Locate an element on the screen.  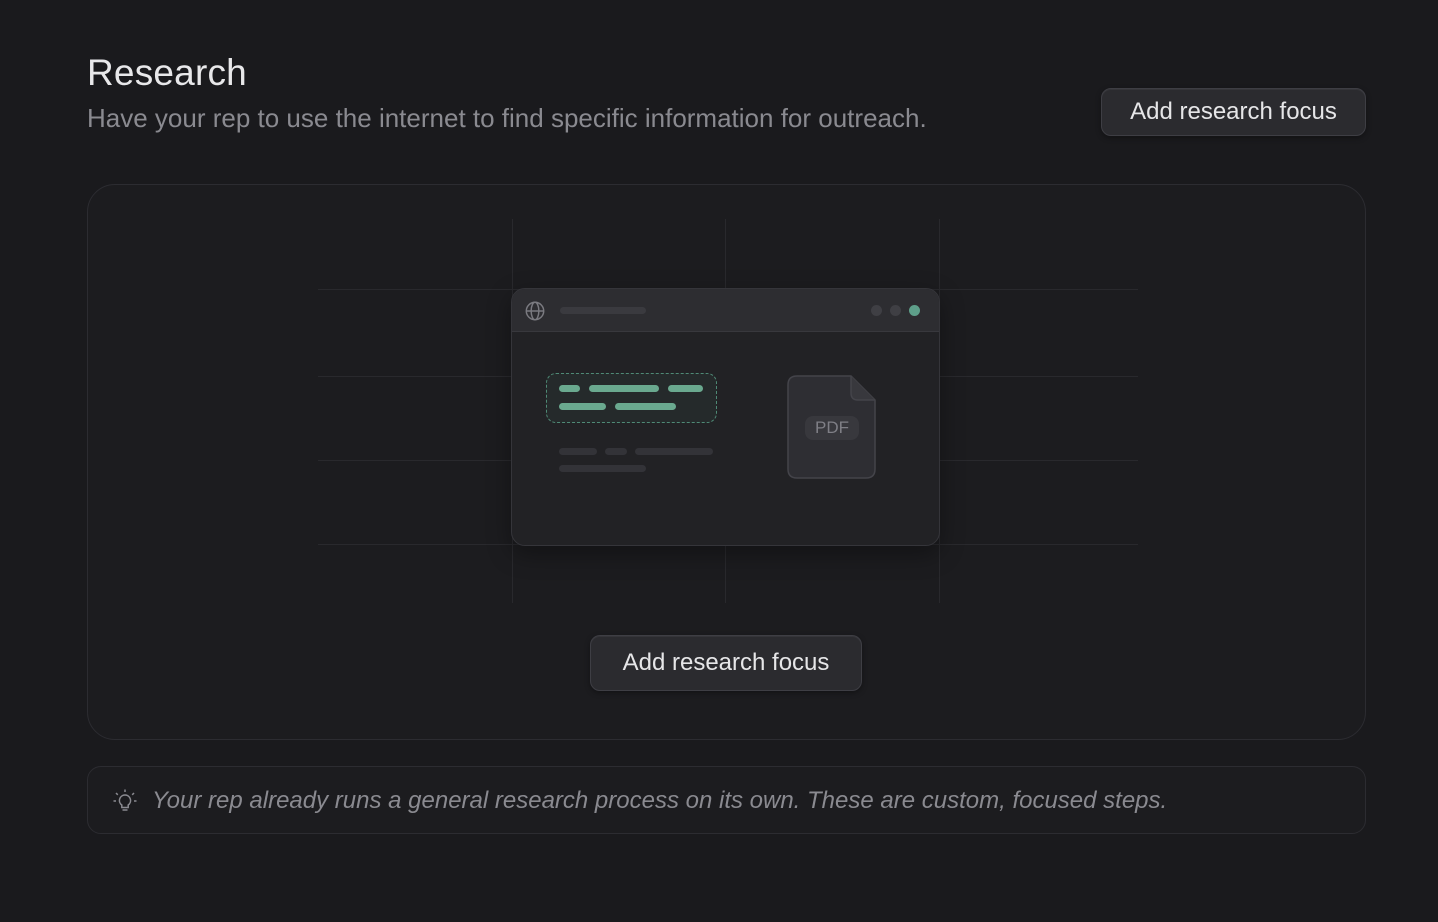
pdf-label: PDF is located at coordinates (832, 428).